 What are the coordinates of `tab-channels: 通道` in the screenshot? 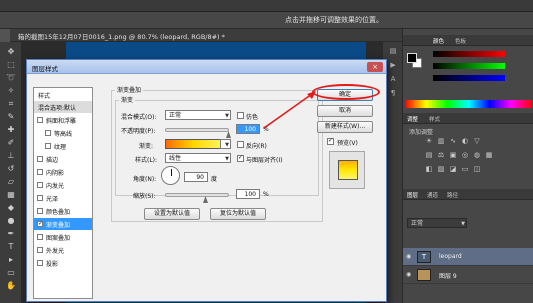 It's located at (432, 195).